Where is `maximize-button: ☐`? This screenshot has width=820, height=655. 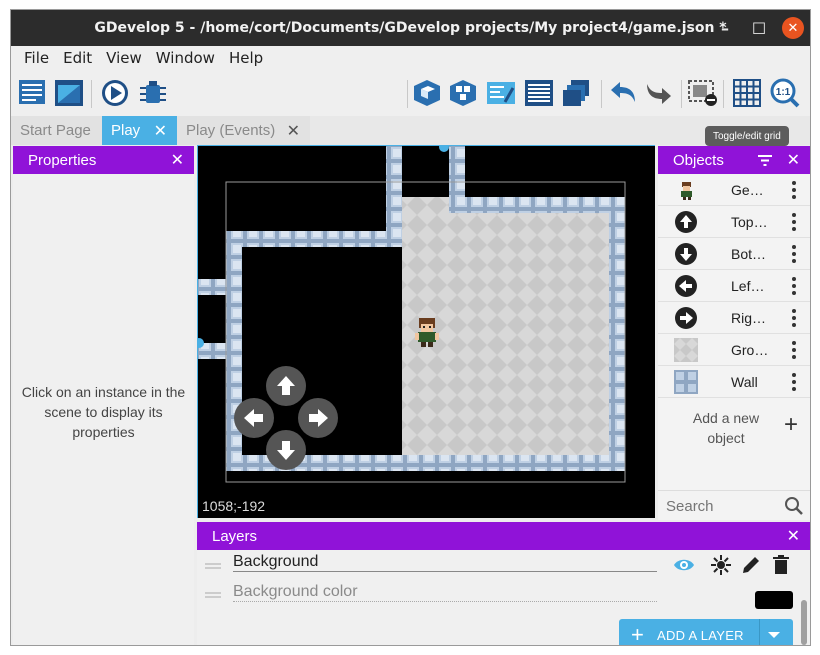
maximize-button: ☐ is located at coordinates (759, 28).